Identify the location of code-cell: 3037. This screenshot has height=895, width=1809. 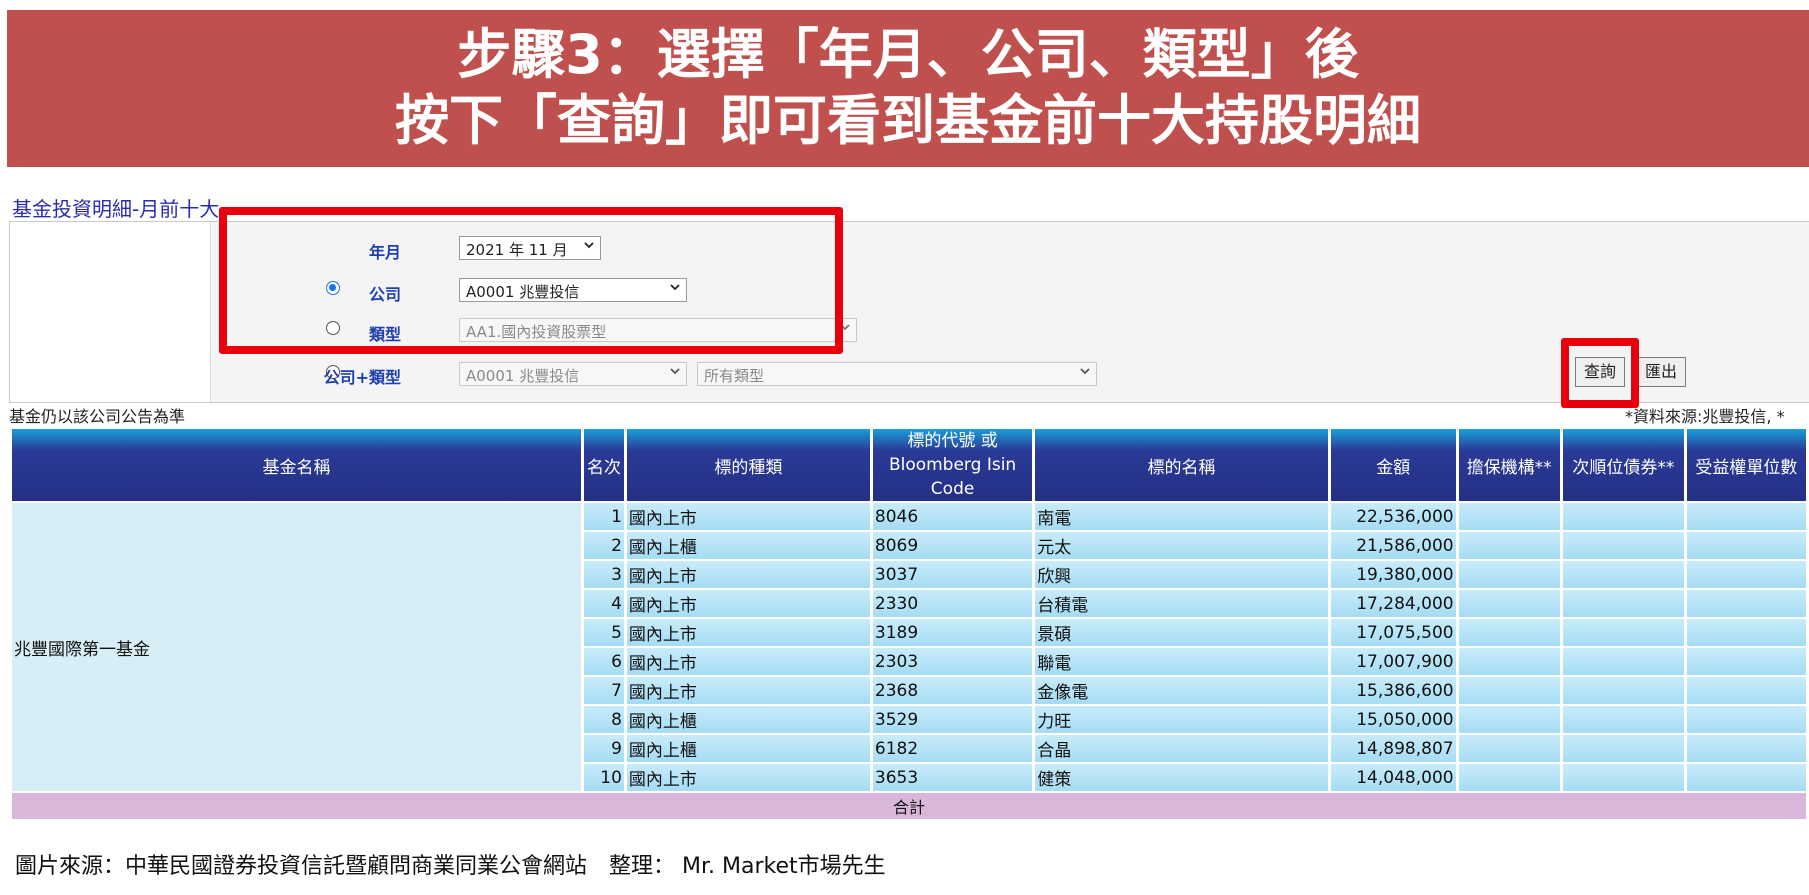
(952, 574).